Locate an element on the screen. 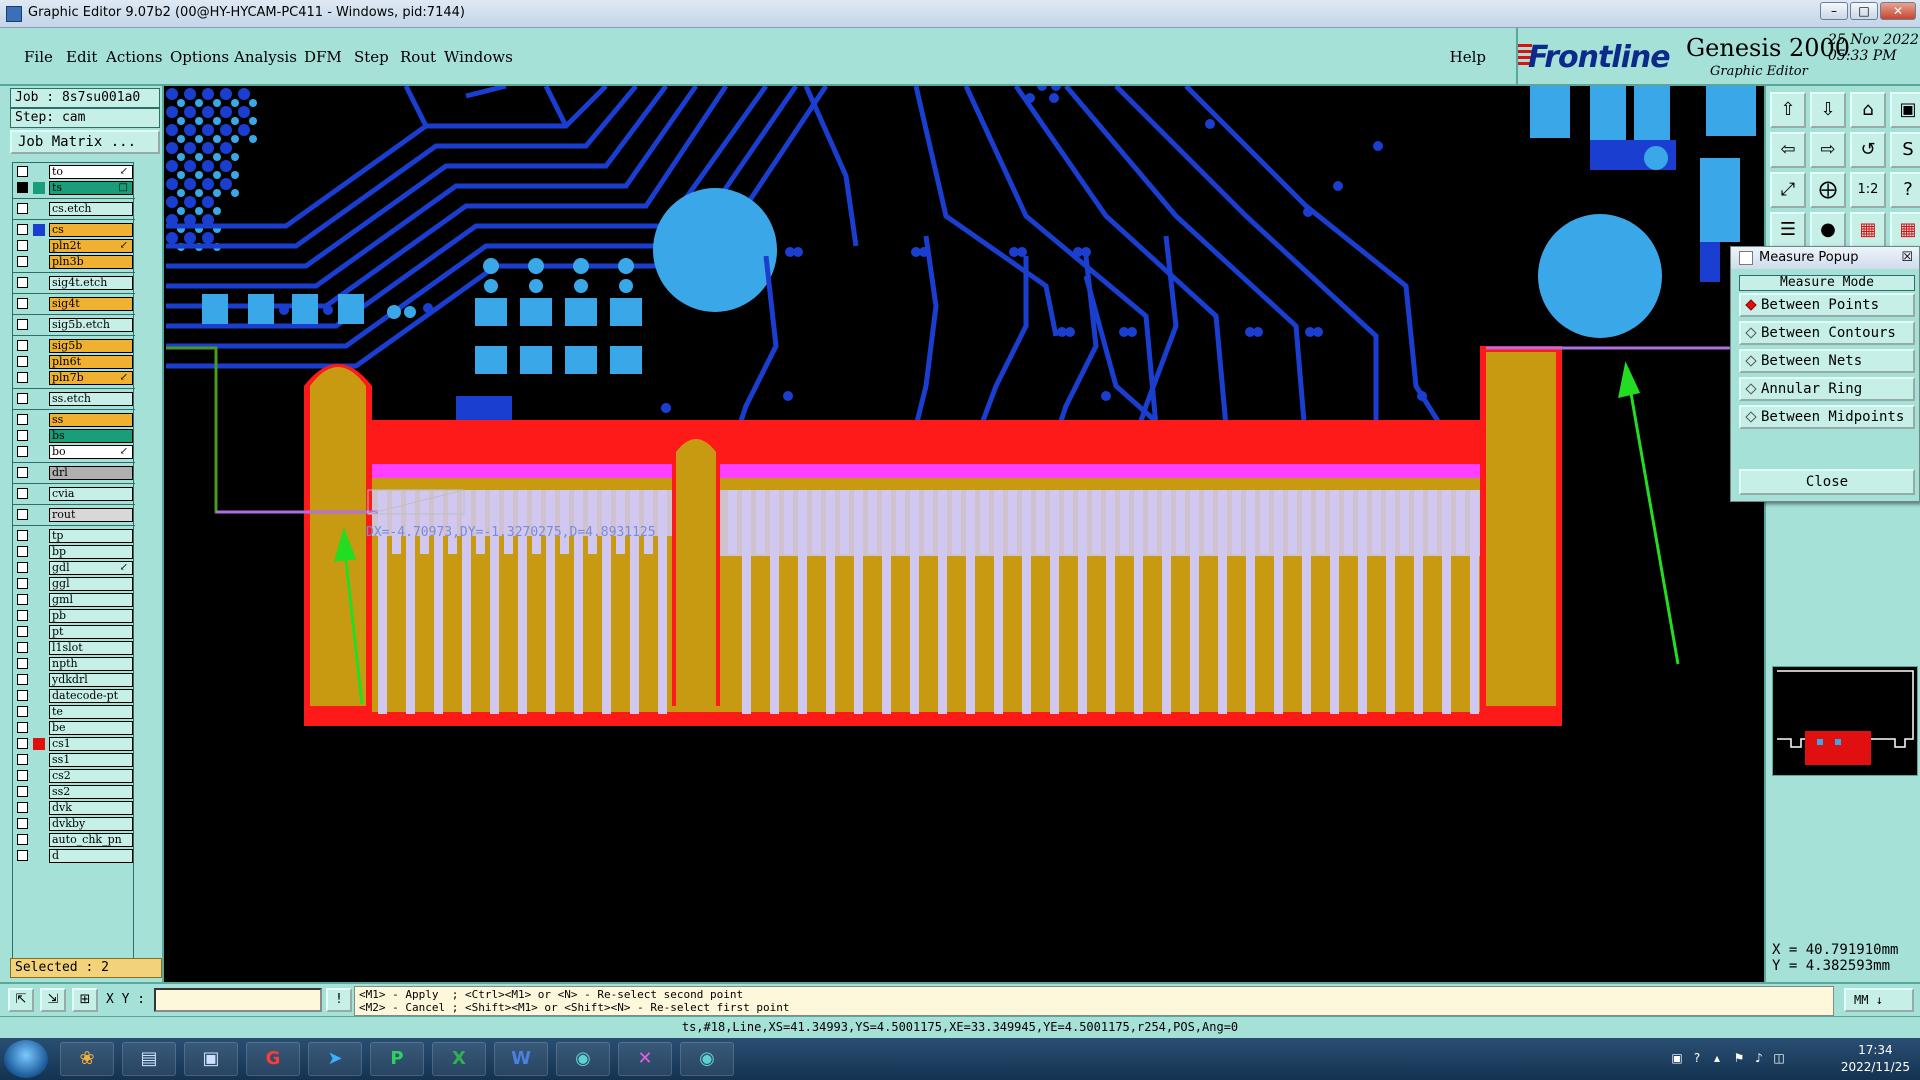 The image size is (1920, 1080). layer-row: bs is located at coordinates (74, 436).